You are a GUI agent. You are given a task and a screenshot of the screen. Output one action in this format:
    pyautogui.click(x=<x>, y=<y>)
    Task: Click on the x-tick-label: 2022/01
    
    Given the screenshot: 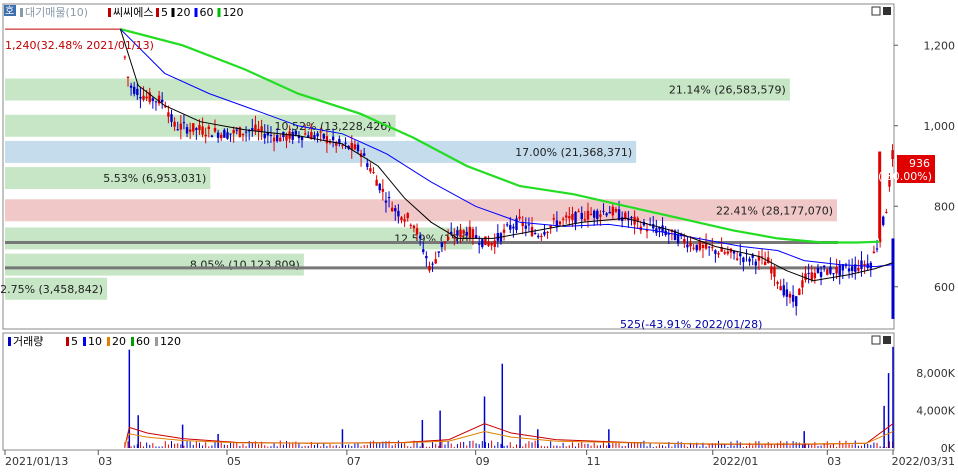 What is the action you would take?
    pyautogui.click(x=736, y=461)
    